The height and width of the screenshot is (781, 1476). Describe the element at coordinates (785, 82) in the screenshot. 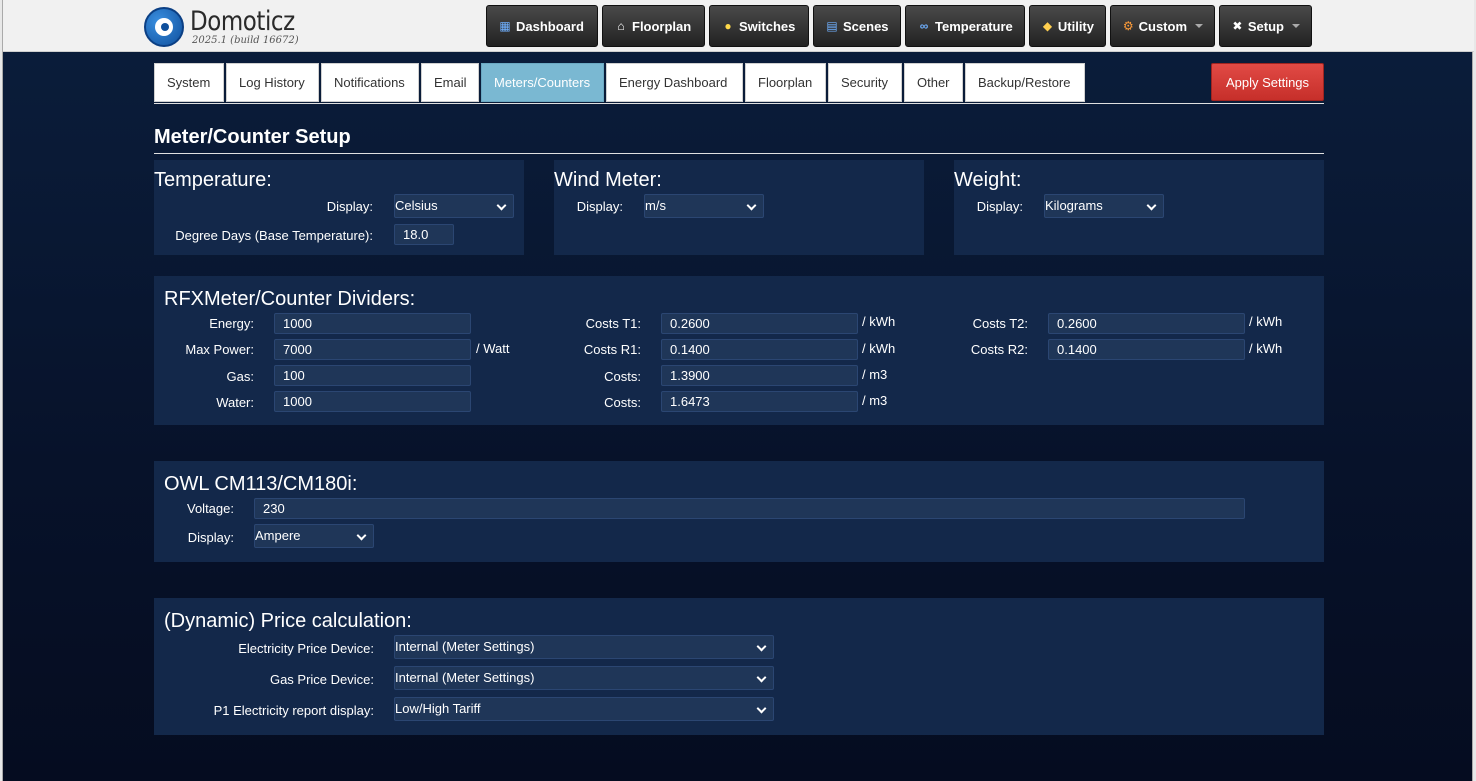

I see `tab-floorplan: Floorplan` at that location.